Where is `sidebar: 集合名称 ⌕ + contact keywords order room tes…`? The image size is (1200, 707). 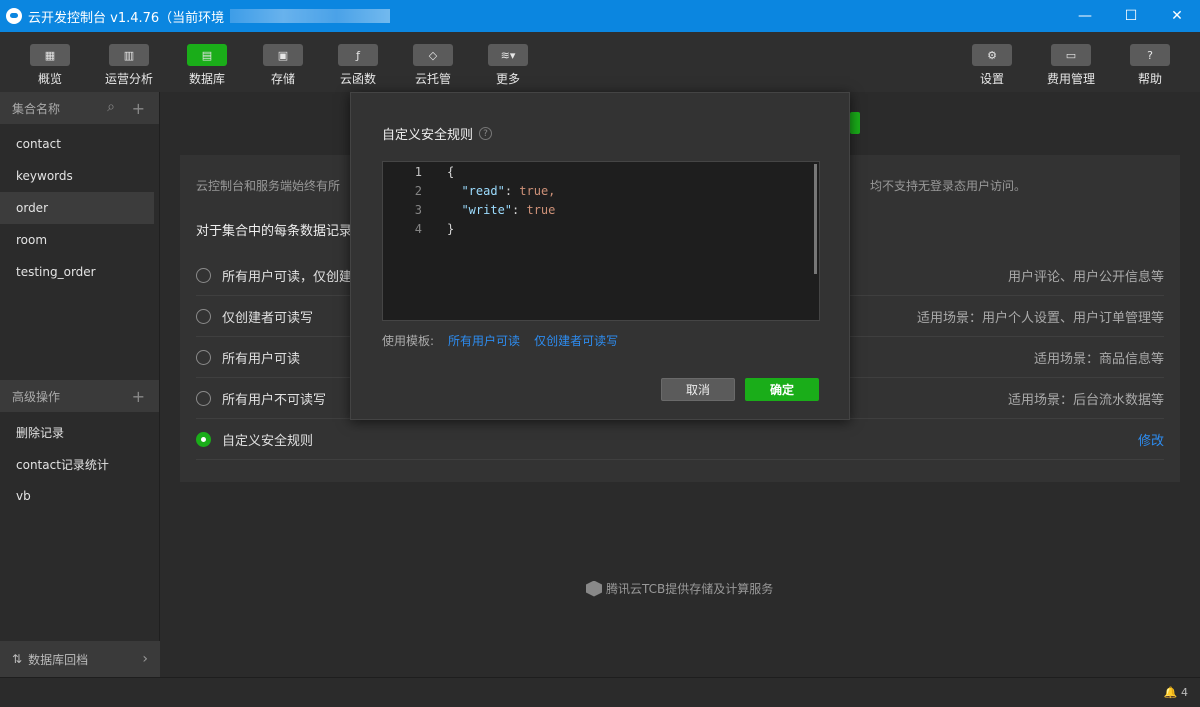 sidebar: 集合名称 ⌕ + contact keywords order room tes… is located at coordinates (80, 384).